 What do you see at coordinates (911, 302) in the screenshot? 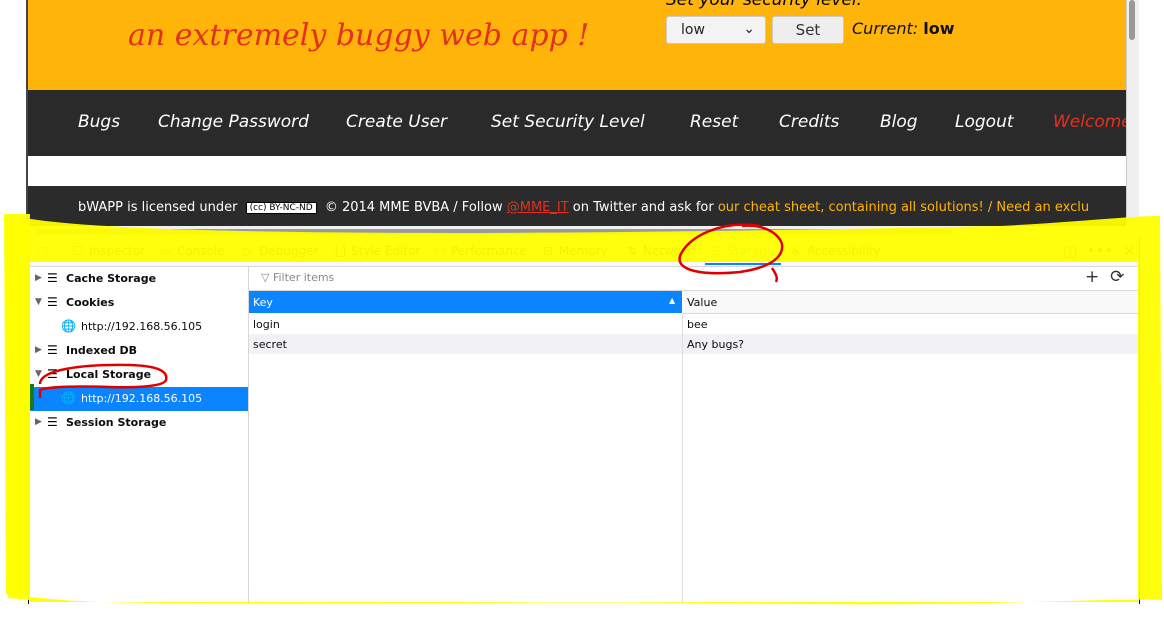
I see `column-header-value: Value` at bounding box center [911, 302].